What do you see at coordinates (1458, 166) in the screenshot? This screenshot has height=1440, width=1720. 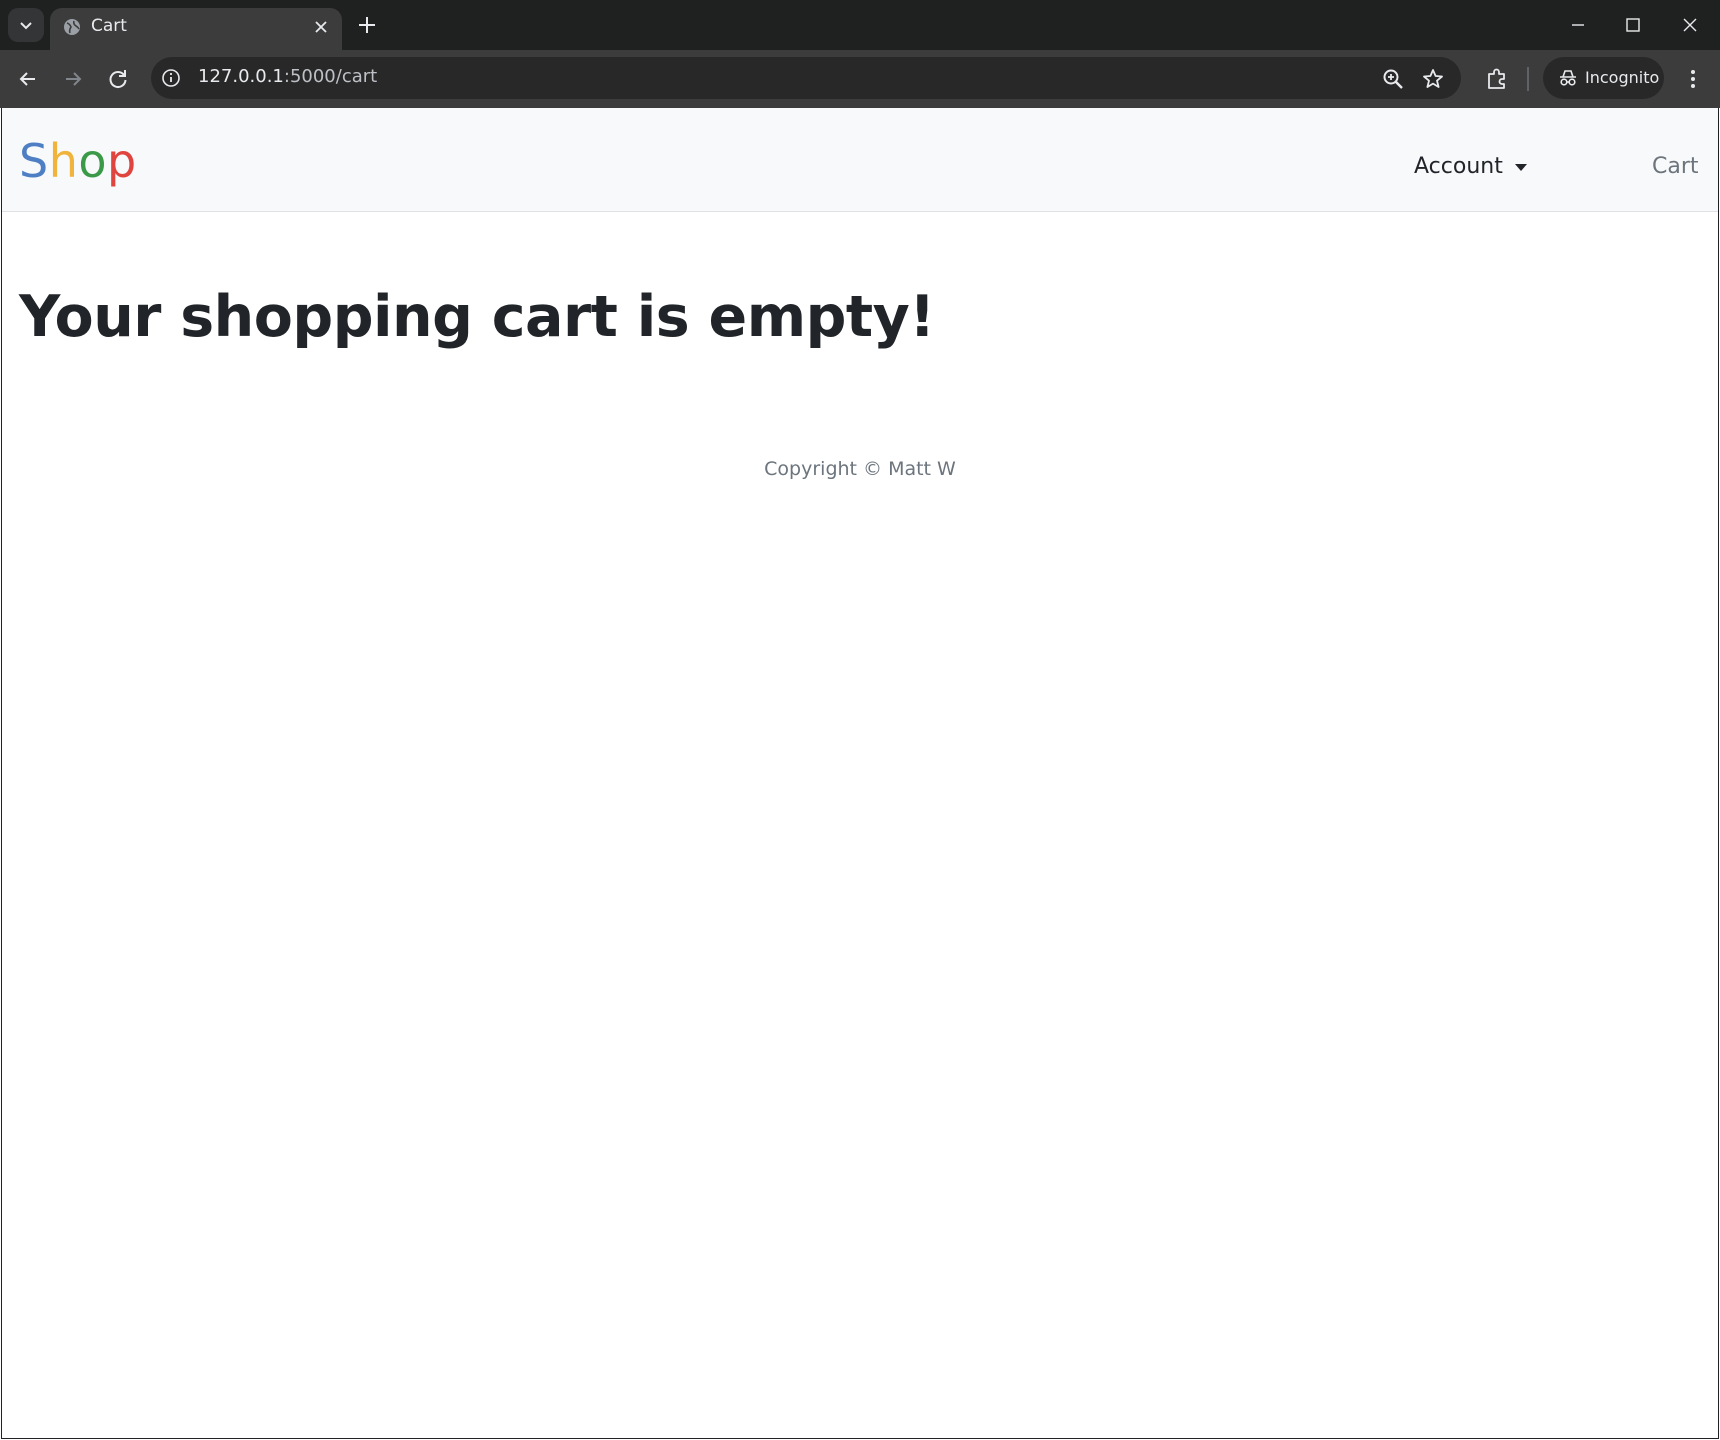 I see `account-label: Account` at bounding box center [1458, 166].